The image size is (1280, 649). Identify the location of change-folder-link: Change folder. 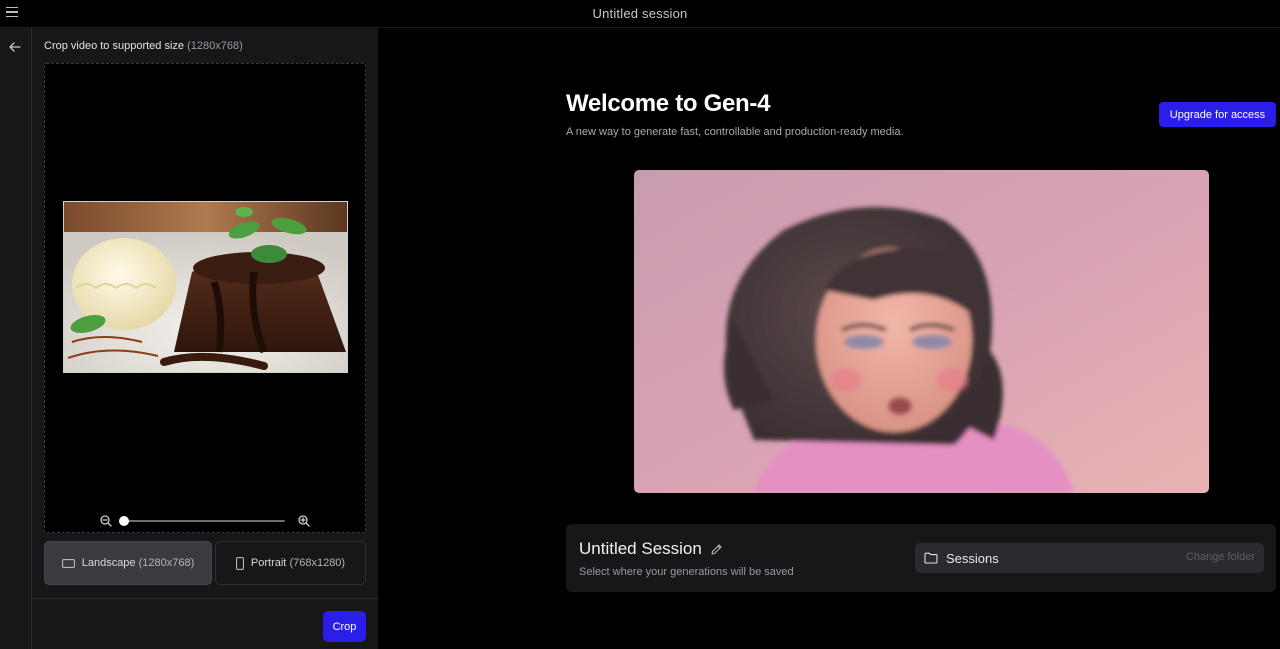
(1220, 557).